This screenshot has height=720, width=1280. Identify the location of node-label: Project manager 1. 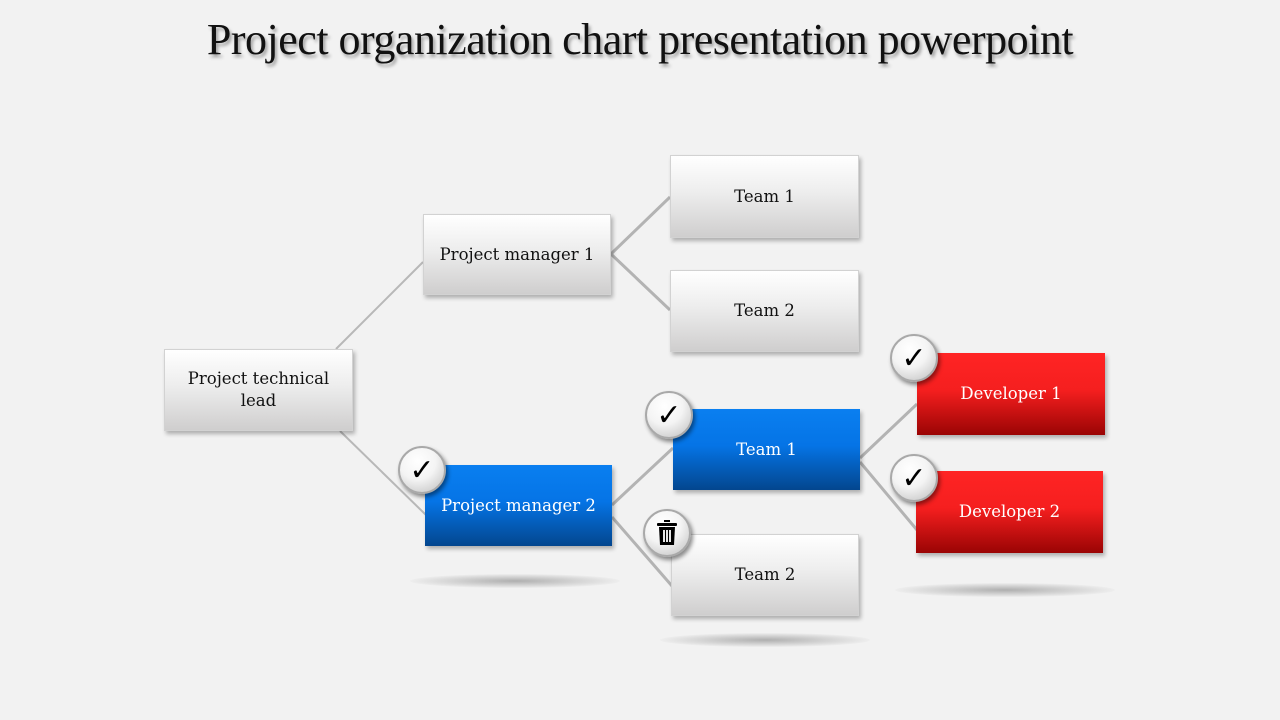
(517, 254).